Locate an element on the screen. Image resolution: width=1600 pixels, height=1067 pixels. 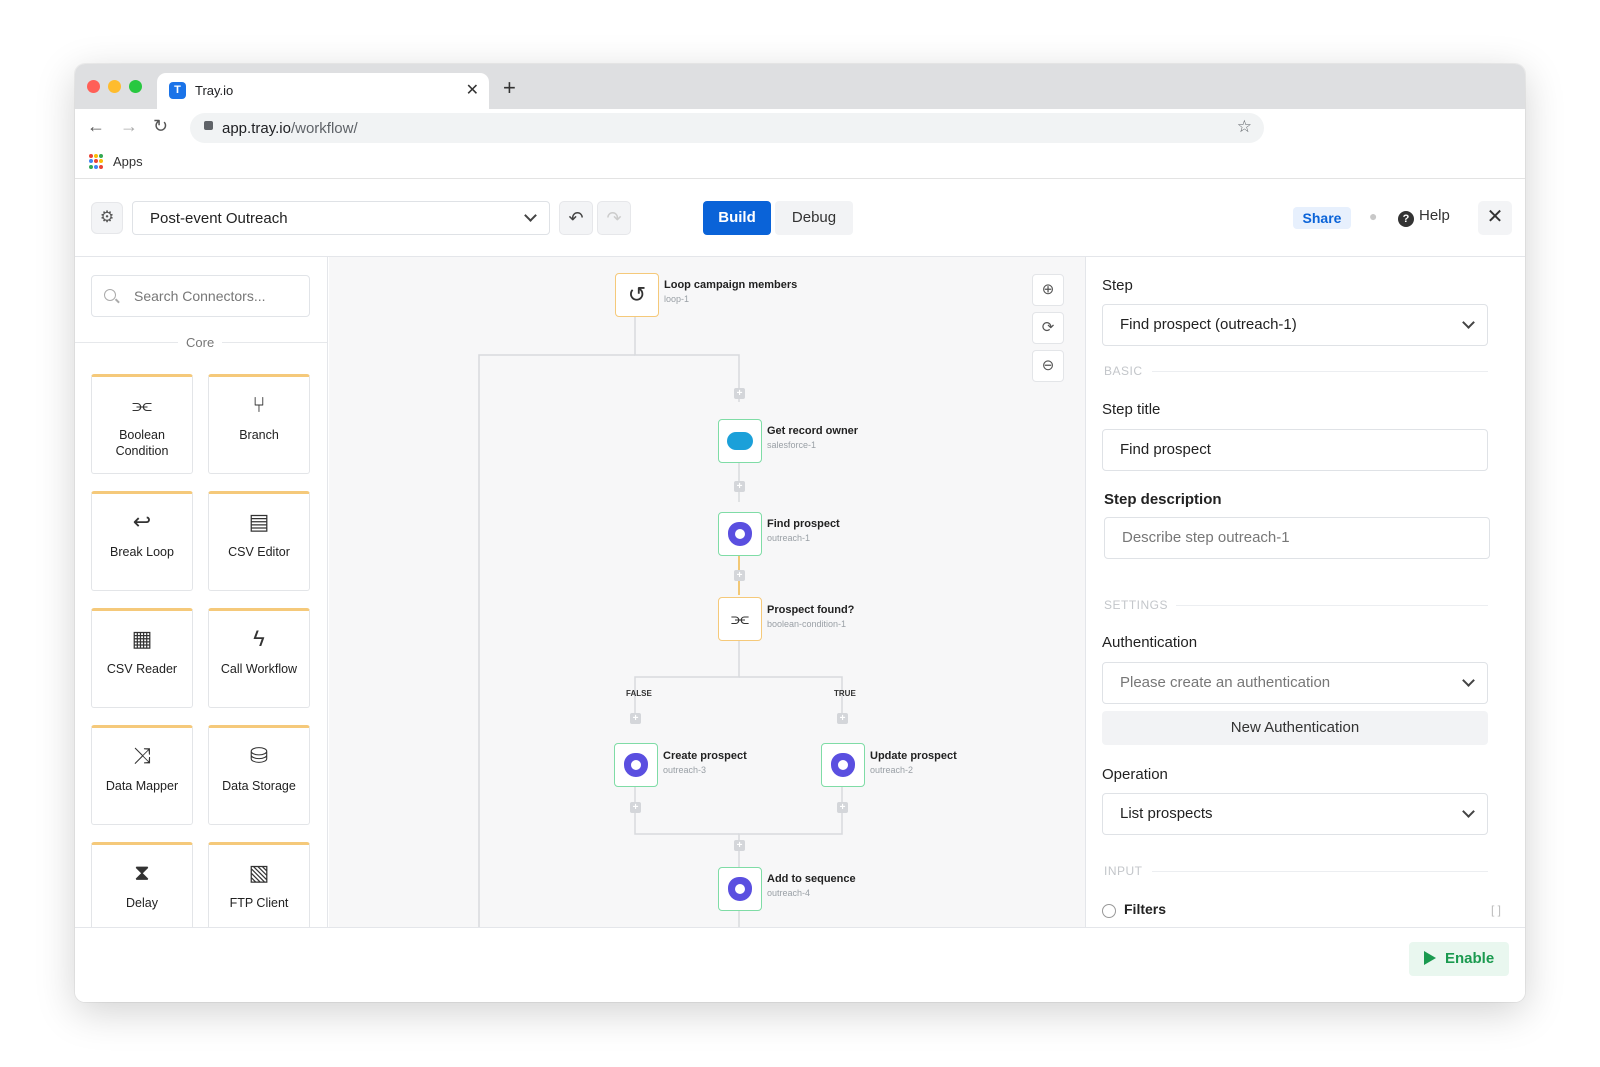
step-select: Find prospect (outreach-1) is located at coordinates (1295, 325).